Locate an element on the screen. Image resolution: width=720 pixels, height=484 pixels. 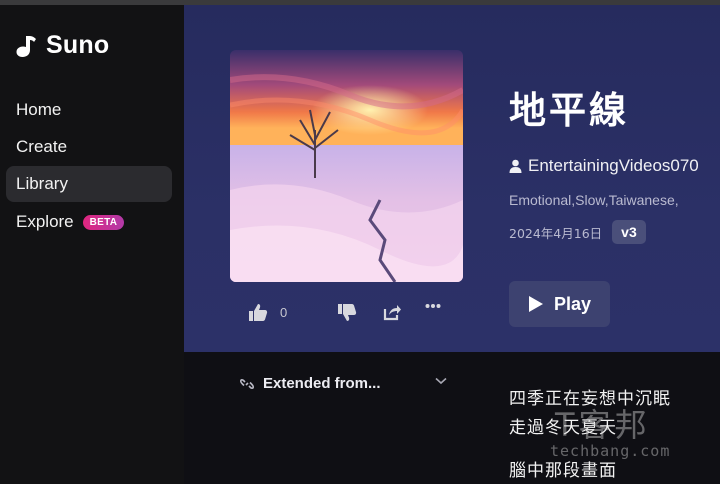
more-icon is located at coordinates (433, 306).